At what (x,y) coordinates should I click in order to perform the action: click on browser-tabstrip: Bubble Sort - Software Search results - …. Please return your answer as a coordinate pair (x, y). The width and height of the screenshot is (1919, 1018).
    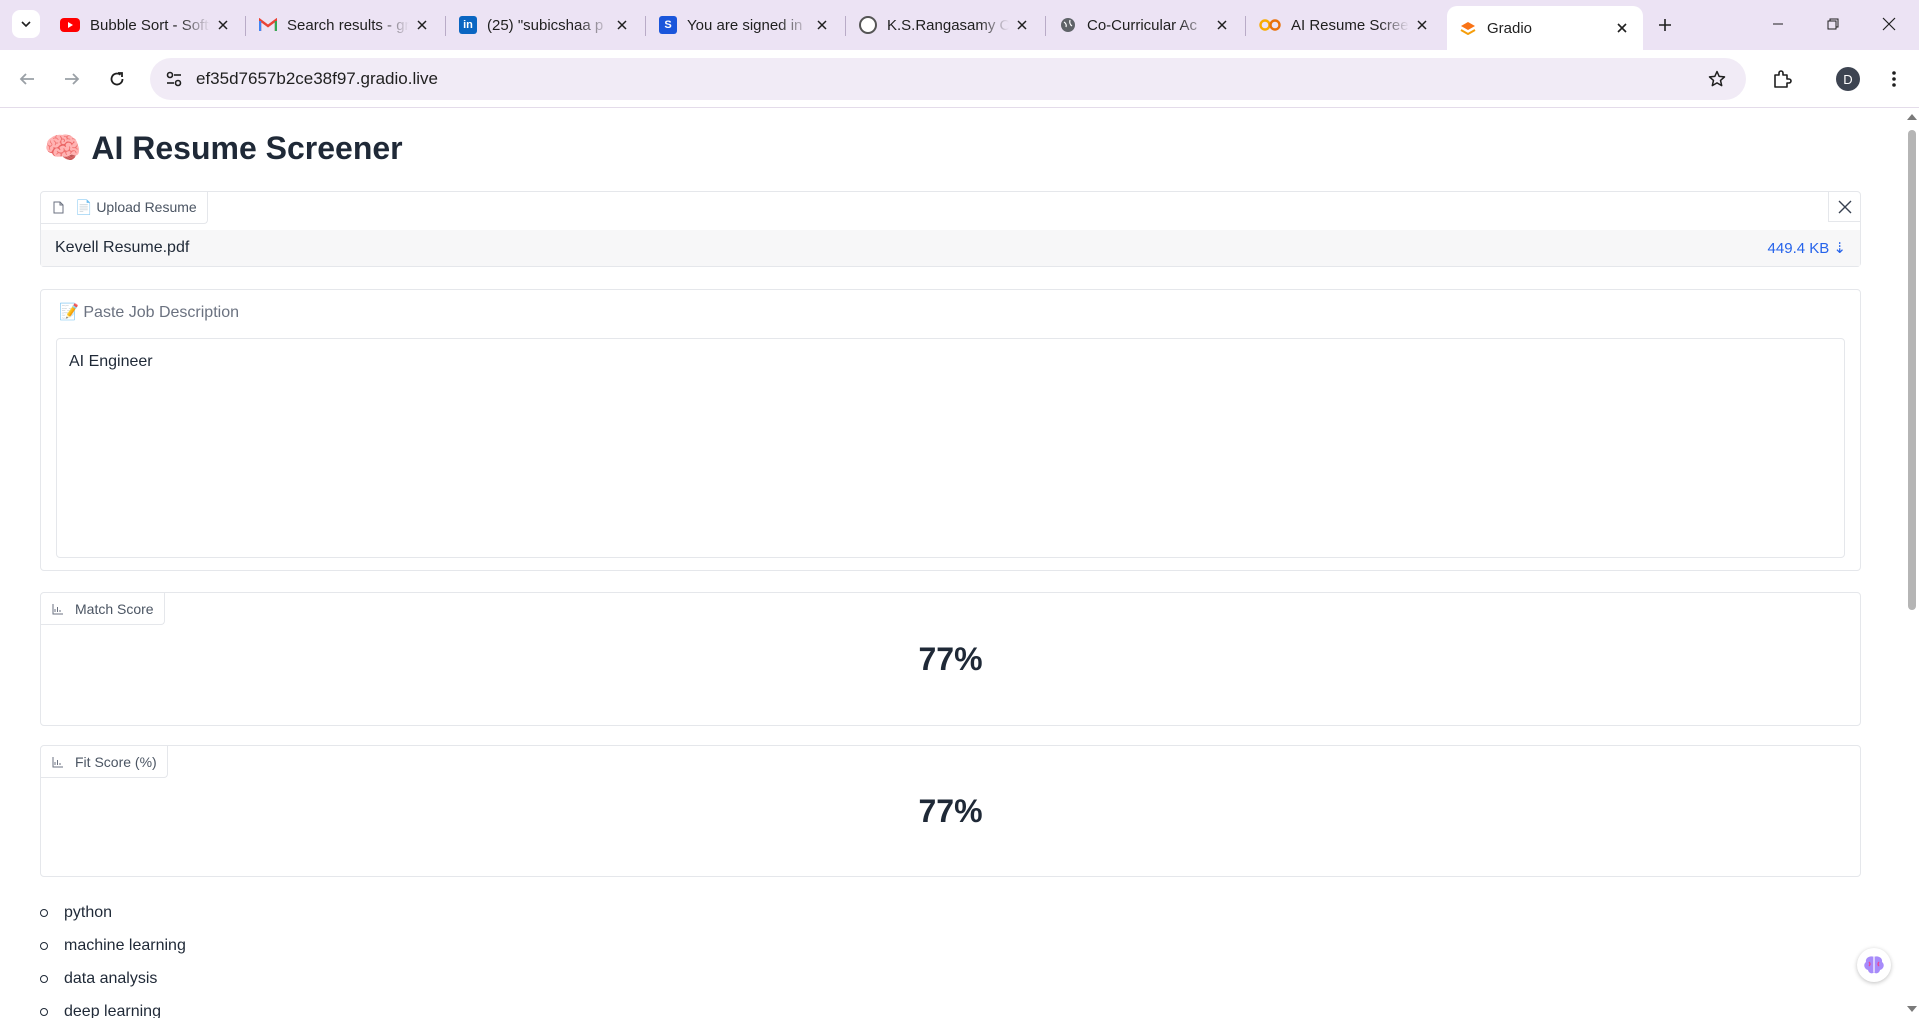
    Looking at the image, I should click on (959, 25).